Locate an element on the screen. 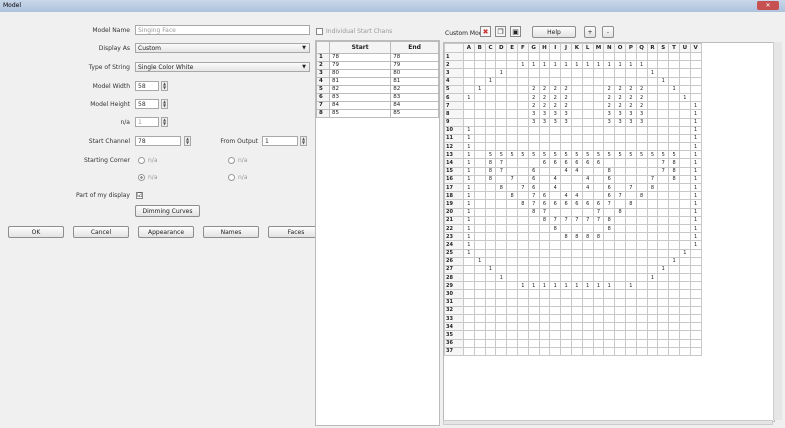 The width and height of the screenshot is (785, 428). start-table-cell: 83 is located at coordinates (414, 97).